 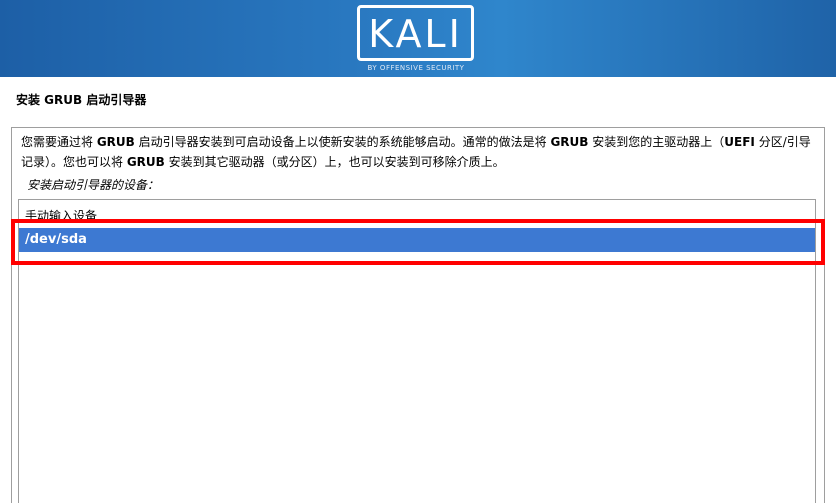 I want to click on device-prompt: 安装启动引导器的设备：, so click(x=93, y=185).